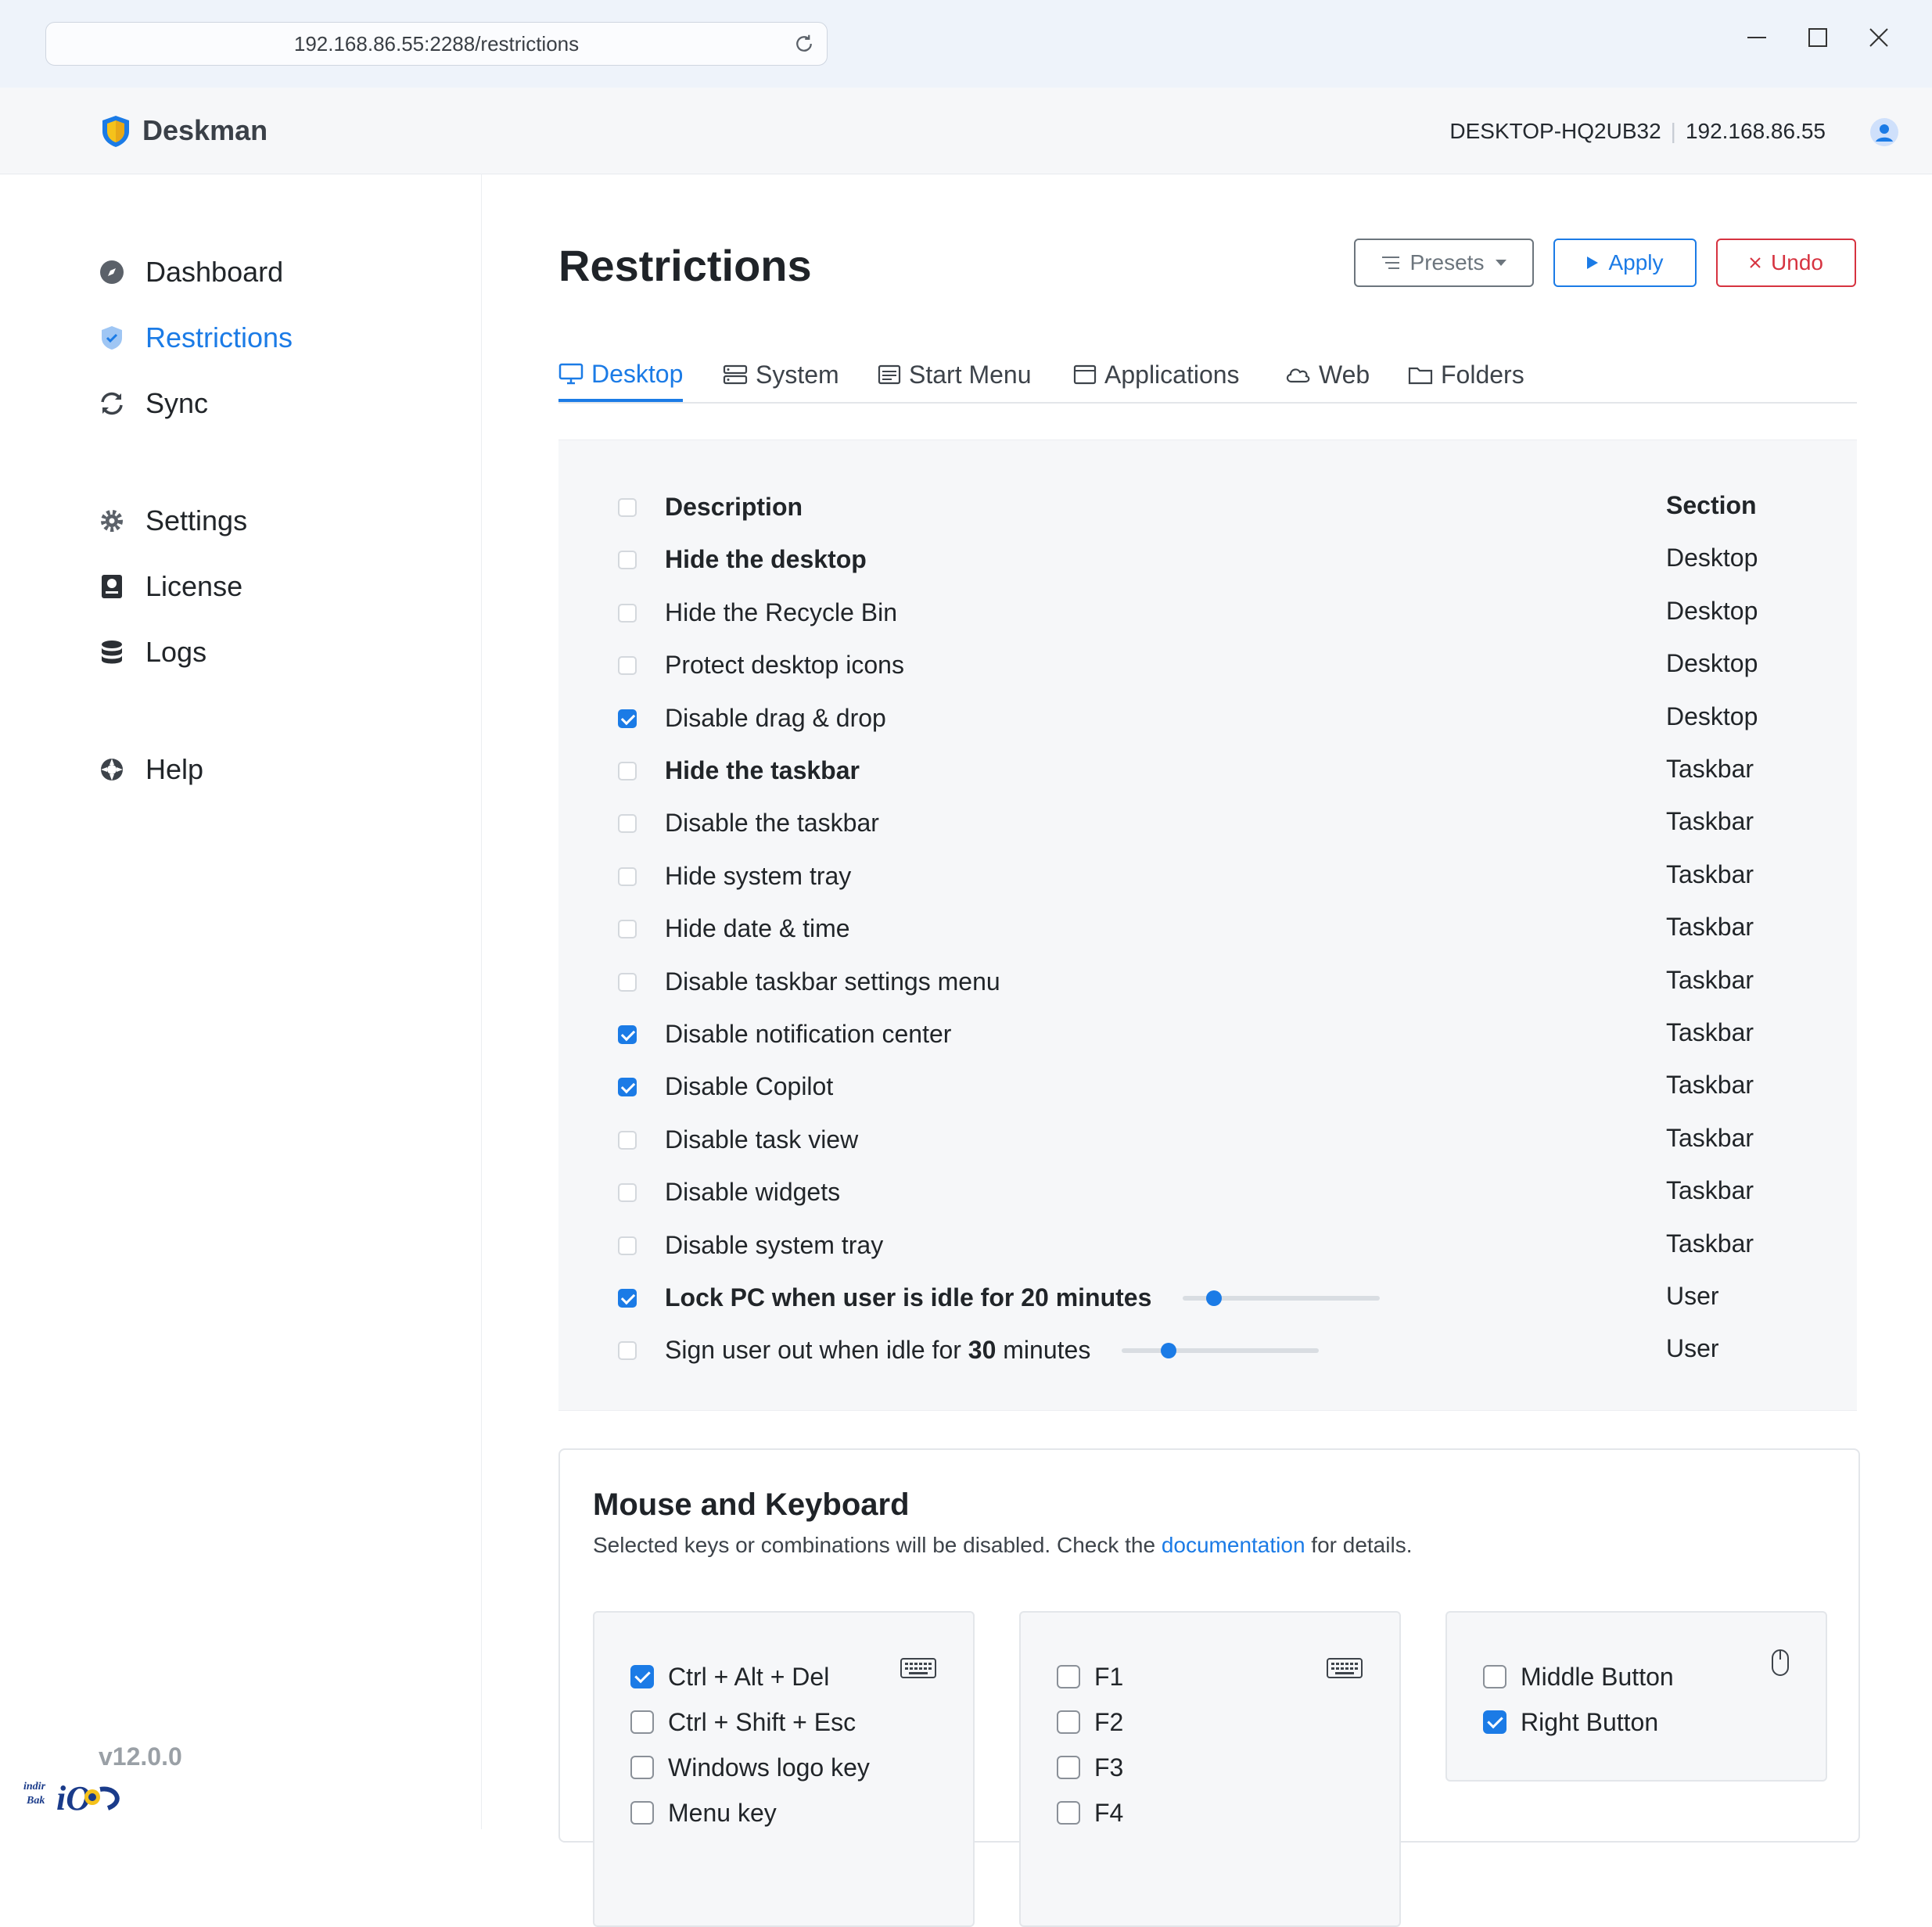 This screenshot has height=1927, width=1932. Describe the element at coordinates (971, 374) in the screenshot. I see `tab-label: Start Menu` at that location.